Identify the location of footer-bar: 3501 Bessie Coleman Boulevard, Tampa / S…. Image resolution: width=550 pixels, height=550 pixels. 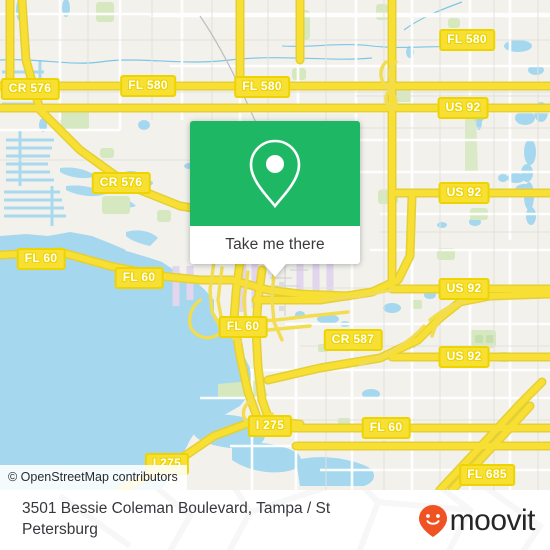
(275, 520).